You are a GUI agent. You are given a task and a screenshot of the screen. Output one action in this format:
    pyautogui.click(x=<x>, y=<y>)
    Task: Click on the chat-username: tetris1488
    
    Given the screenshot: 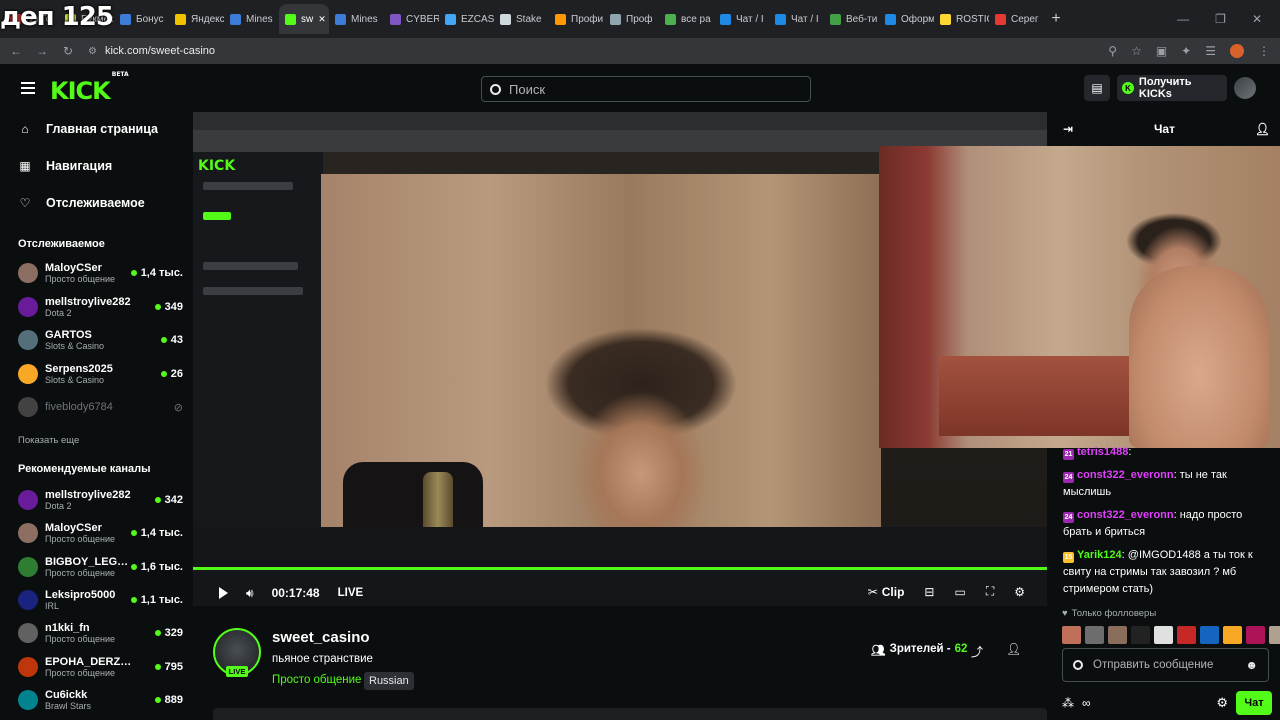 What is the action you would take?
    pyautogui.click(x=1102, y=452)
    